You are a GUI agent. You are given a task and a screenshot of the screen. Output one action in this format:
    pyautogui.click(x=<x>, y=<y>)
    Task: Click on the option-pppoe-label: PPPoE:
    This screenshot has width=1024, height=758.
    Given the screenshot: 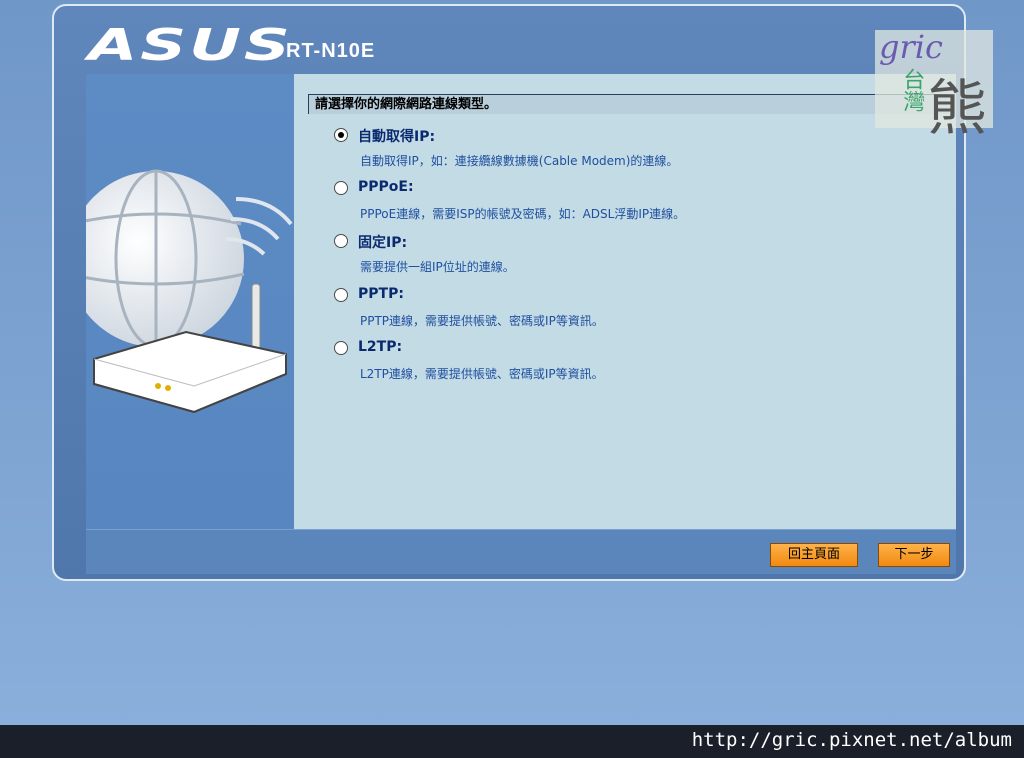 What is the action you would take?
    pyautogui.click(x=386, y=187)
    